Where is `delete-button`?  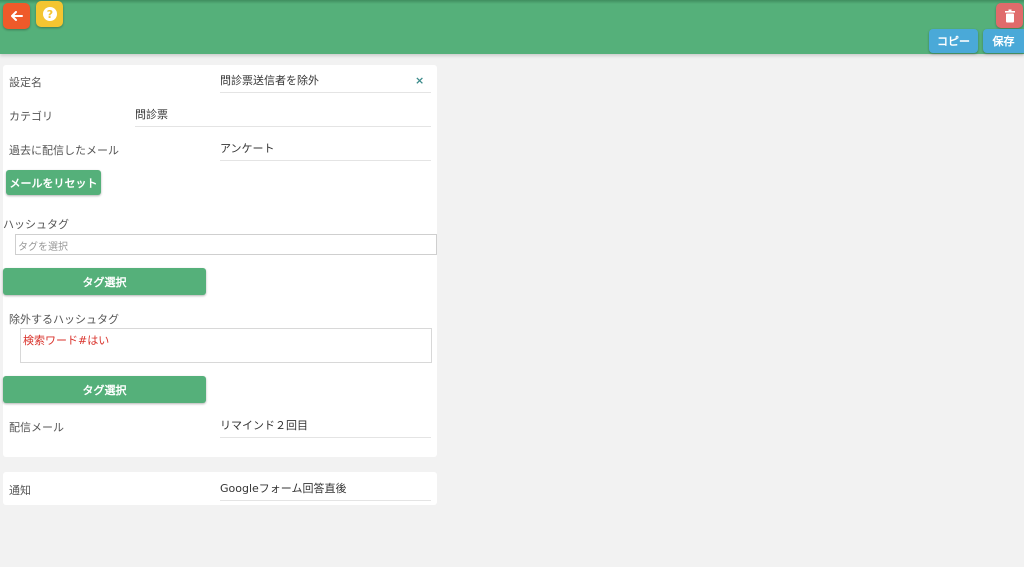
delete-button is located at coordinates (1009, 15).